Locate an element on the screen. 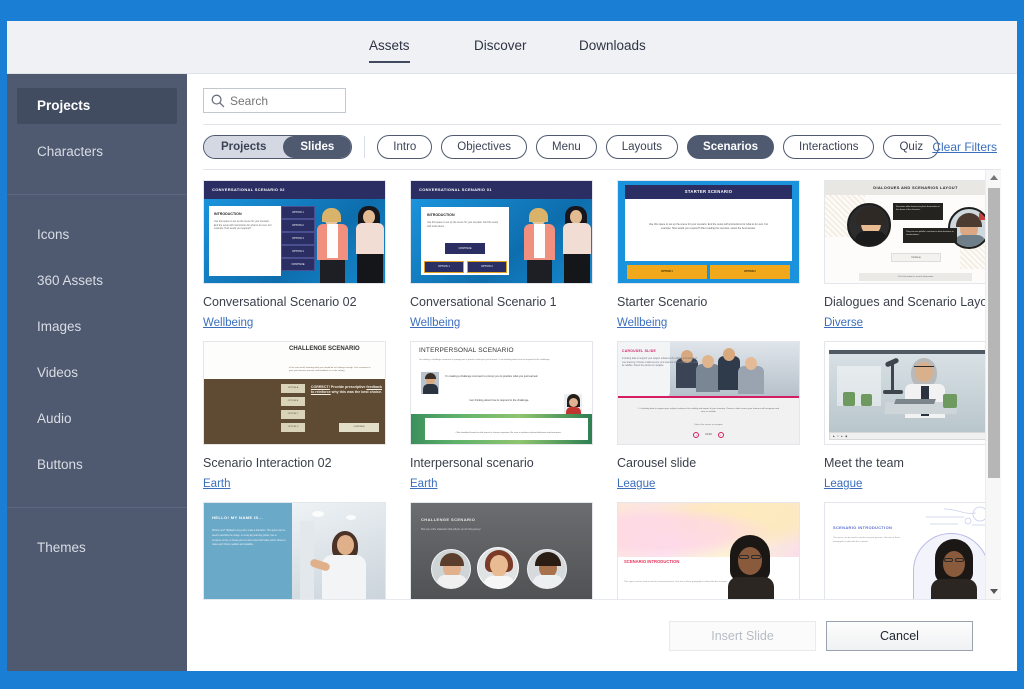  toggle-option-slides-label: Slides is located at coordinates (317, 146).